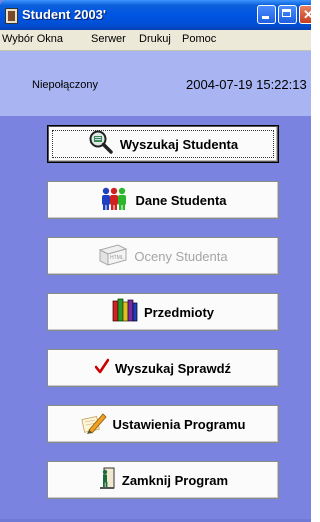 This screenshot has width=320, height=522. Describe the element at coordinates (107, 480) in the screenshot. I see `exit-door-icon` at that location.